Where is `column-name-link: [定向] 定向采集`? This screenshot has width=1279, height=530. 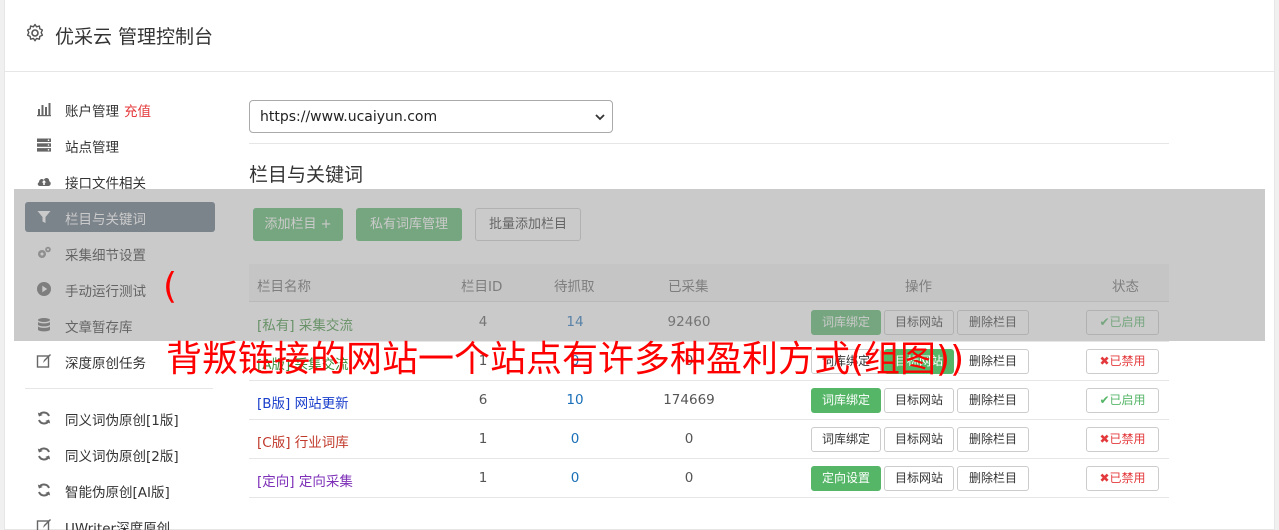
column-name-link: [定向] 定向采集 is located at coordinates (305, 480).